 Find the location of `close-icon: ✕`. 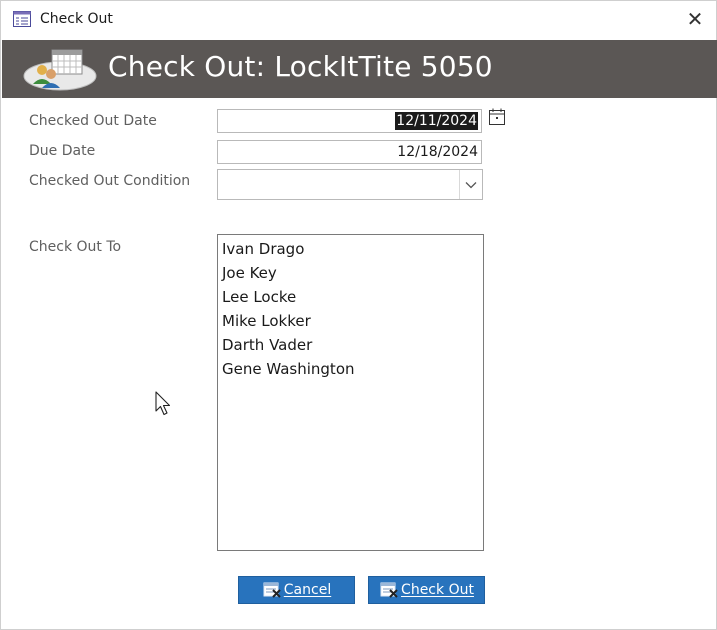

close-icon: ✕ is located at coordinates (695, 19).